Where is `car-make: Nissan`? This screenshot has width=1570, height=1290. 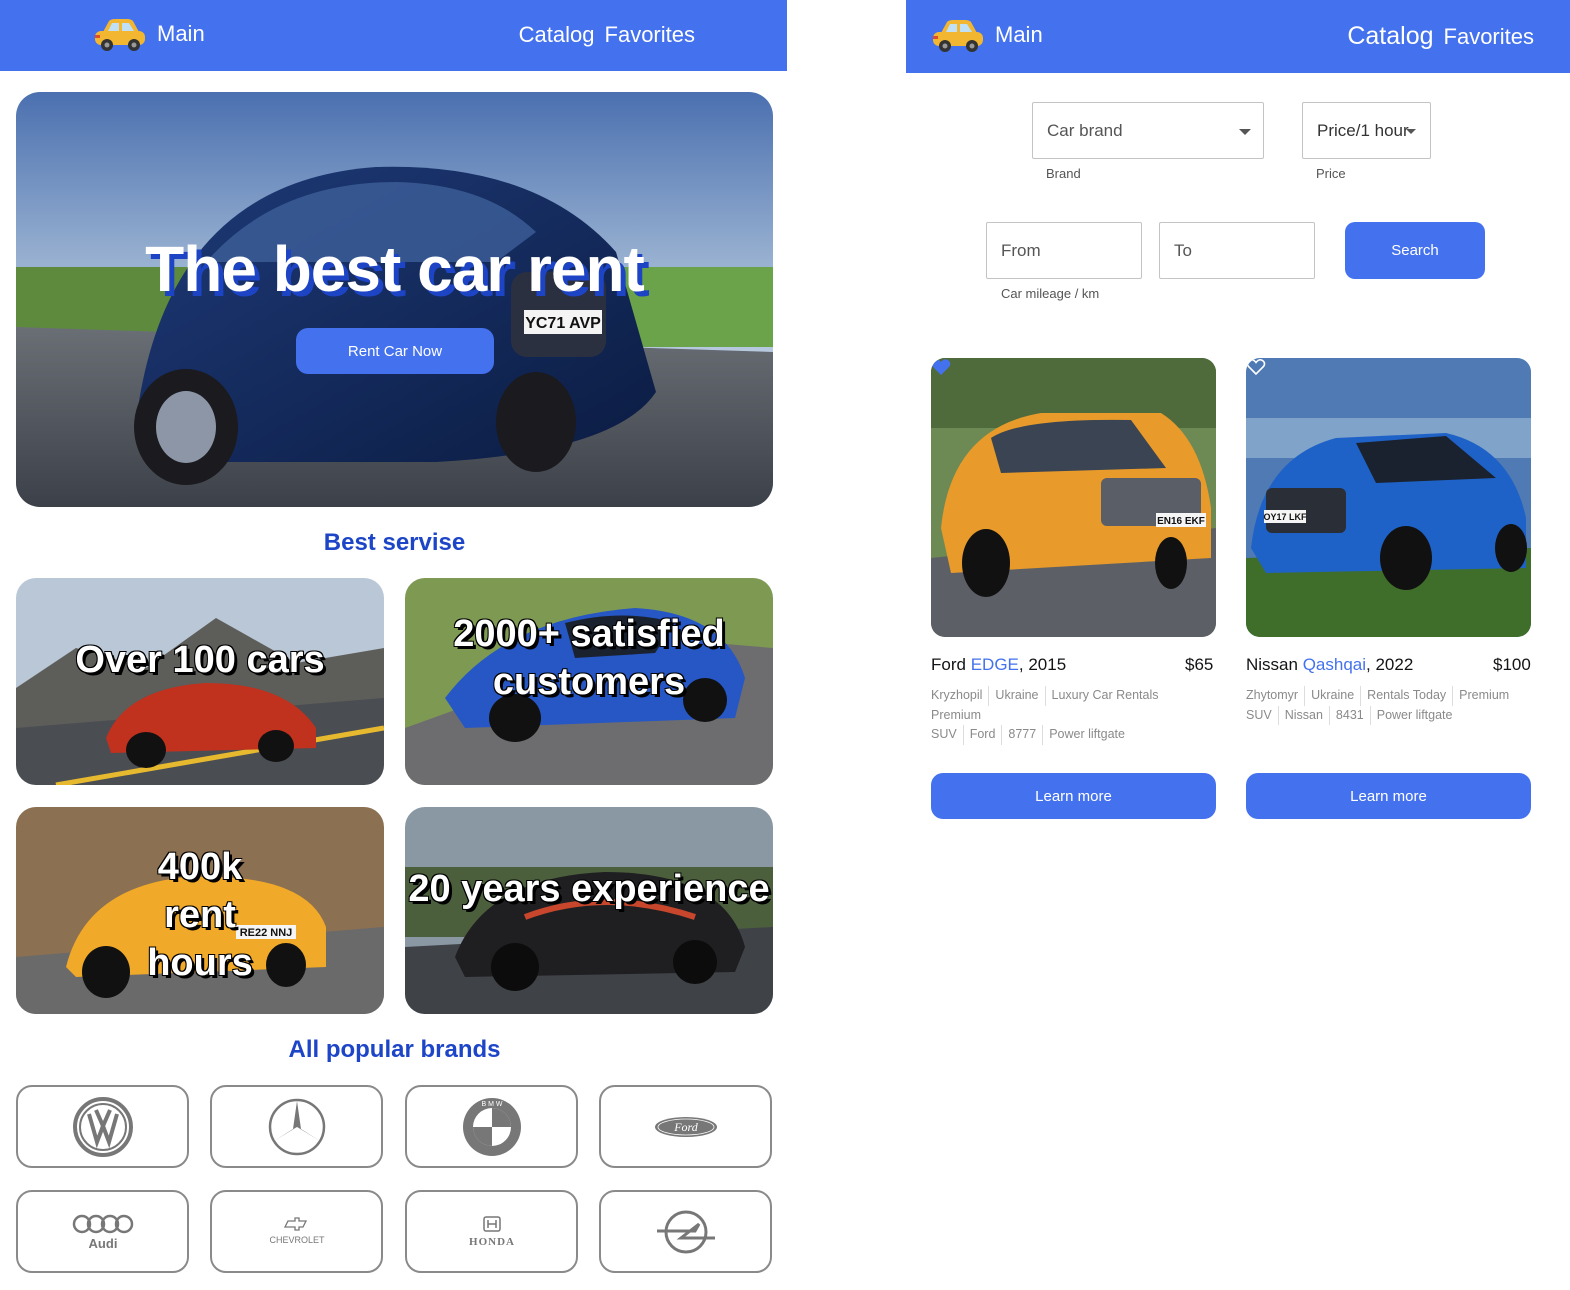 car-make: Nissan is located at coordinates (1272, 664).